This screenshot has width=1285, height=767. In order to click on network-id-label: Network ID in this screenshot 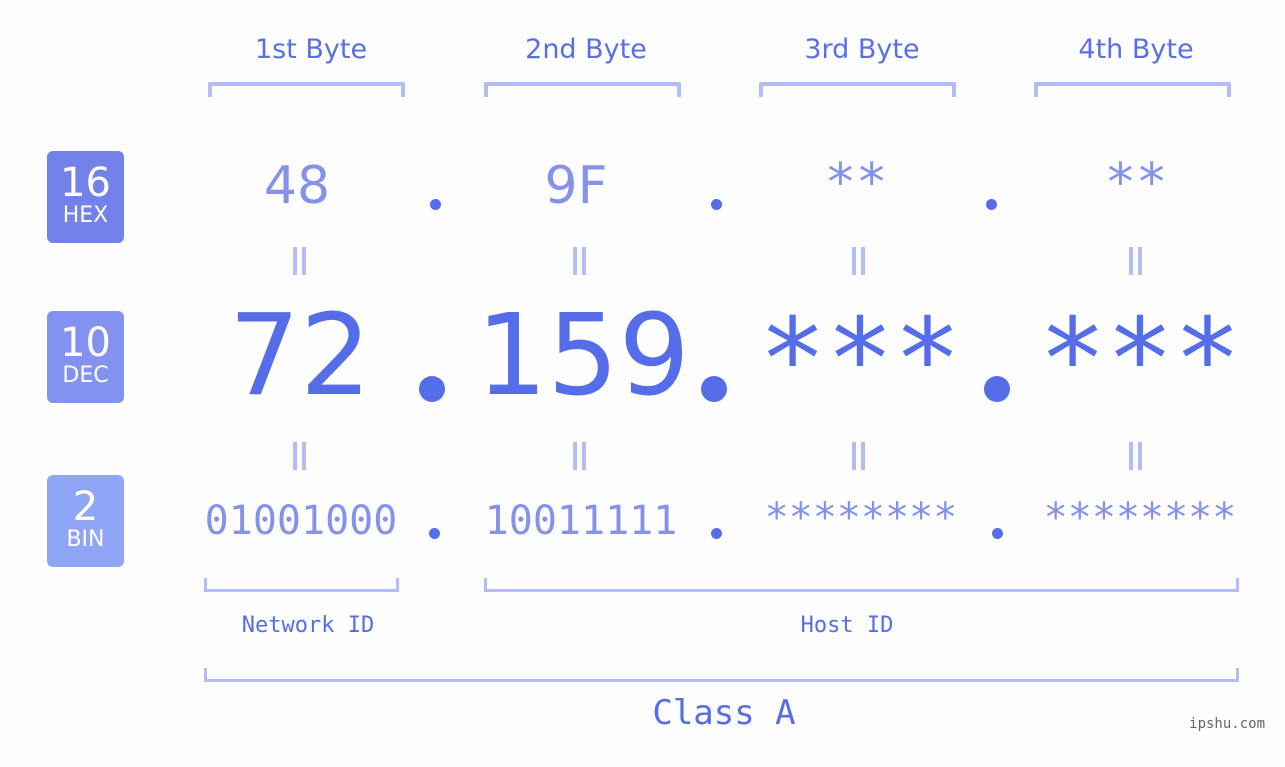, I will do `click(308, 625)`.